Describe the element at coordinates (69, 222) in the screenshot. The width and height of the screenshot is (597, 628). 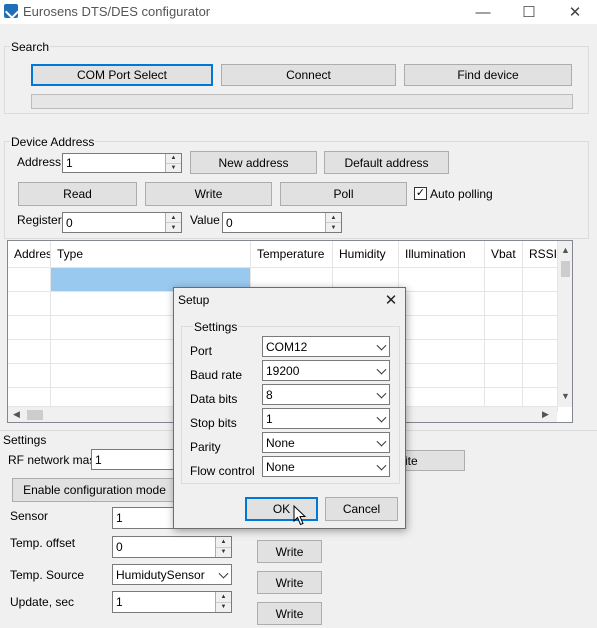
I see `register-value: 0` at that location.